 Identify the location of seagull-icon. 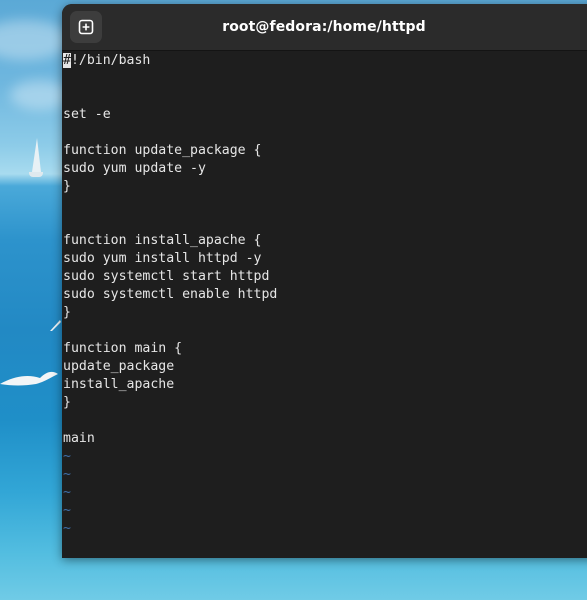
(29, 378).